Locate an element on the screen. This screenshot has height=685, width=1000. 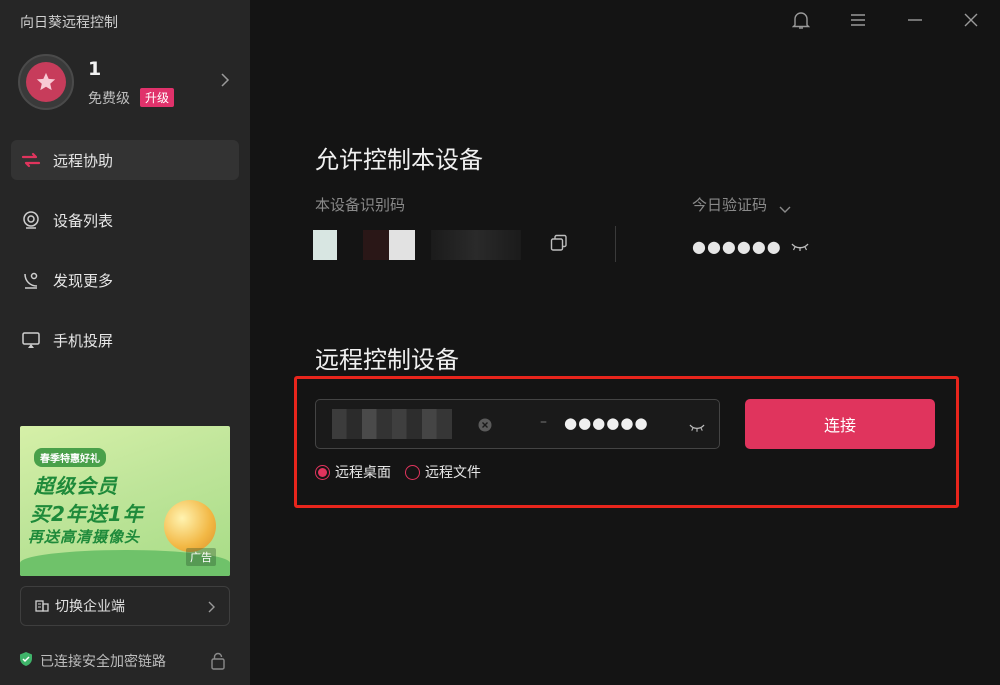
minimize-icon is located at coordinates (915, 20).